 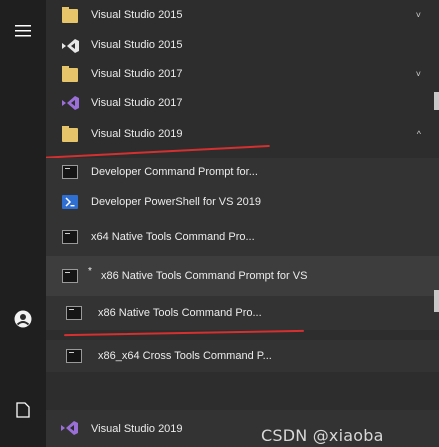 I want to click on document-icon, so click(x=23, y=410).